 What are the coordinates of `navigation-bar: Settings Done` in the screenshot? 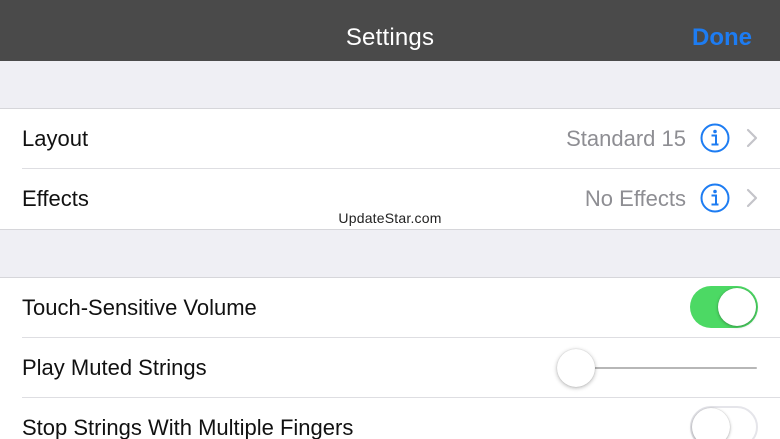 It's located at (390, 30).